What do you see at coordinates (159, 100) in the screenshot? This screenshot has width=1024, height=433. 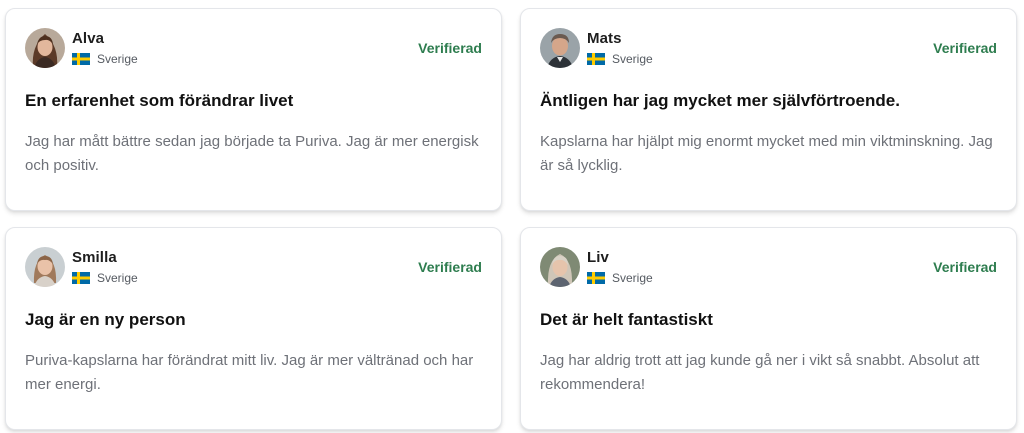 I see `review-title: En erfarenhet som förändrar livet` at bounding box center [159, 100].